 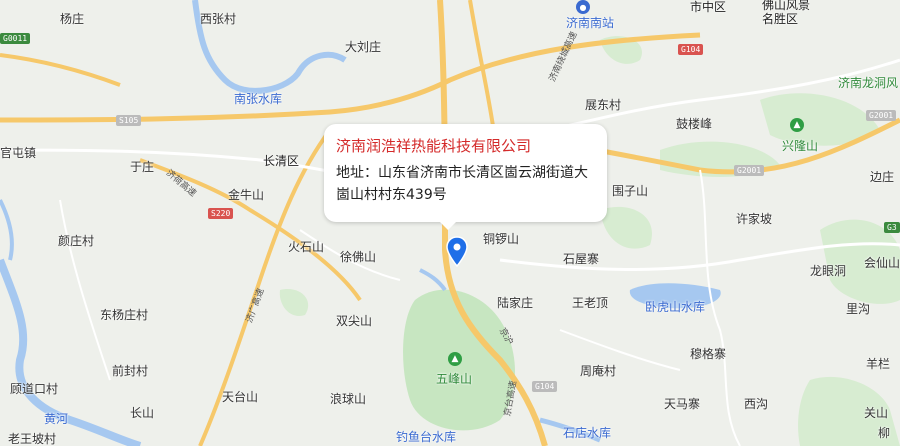 I want to click on place-huoshishan: 火石山, so click(x=306, y=247).